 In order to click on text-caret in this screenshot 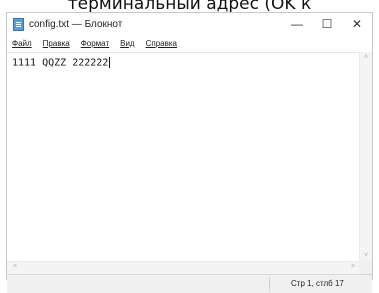, I will do `click(110, 62)`.